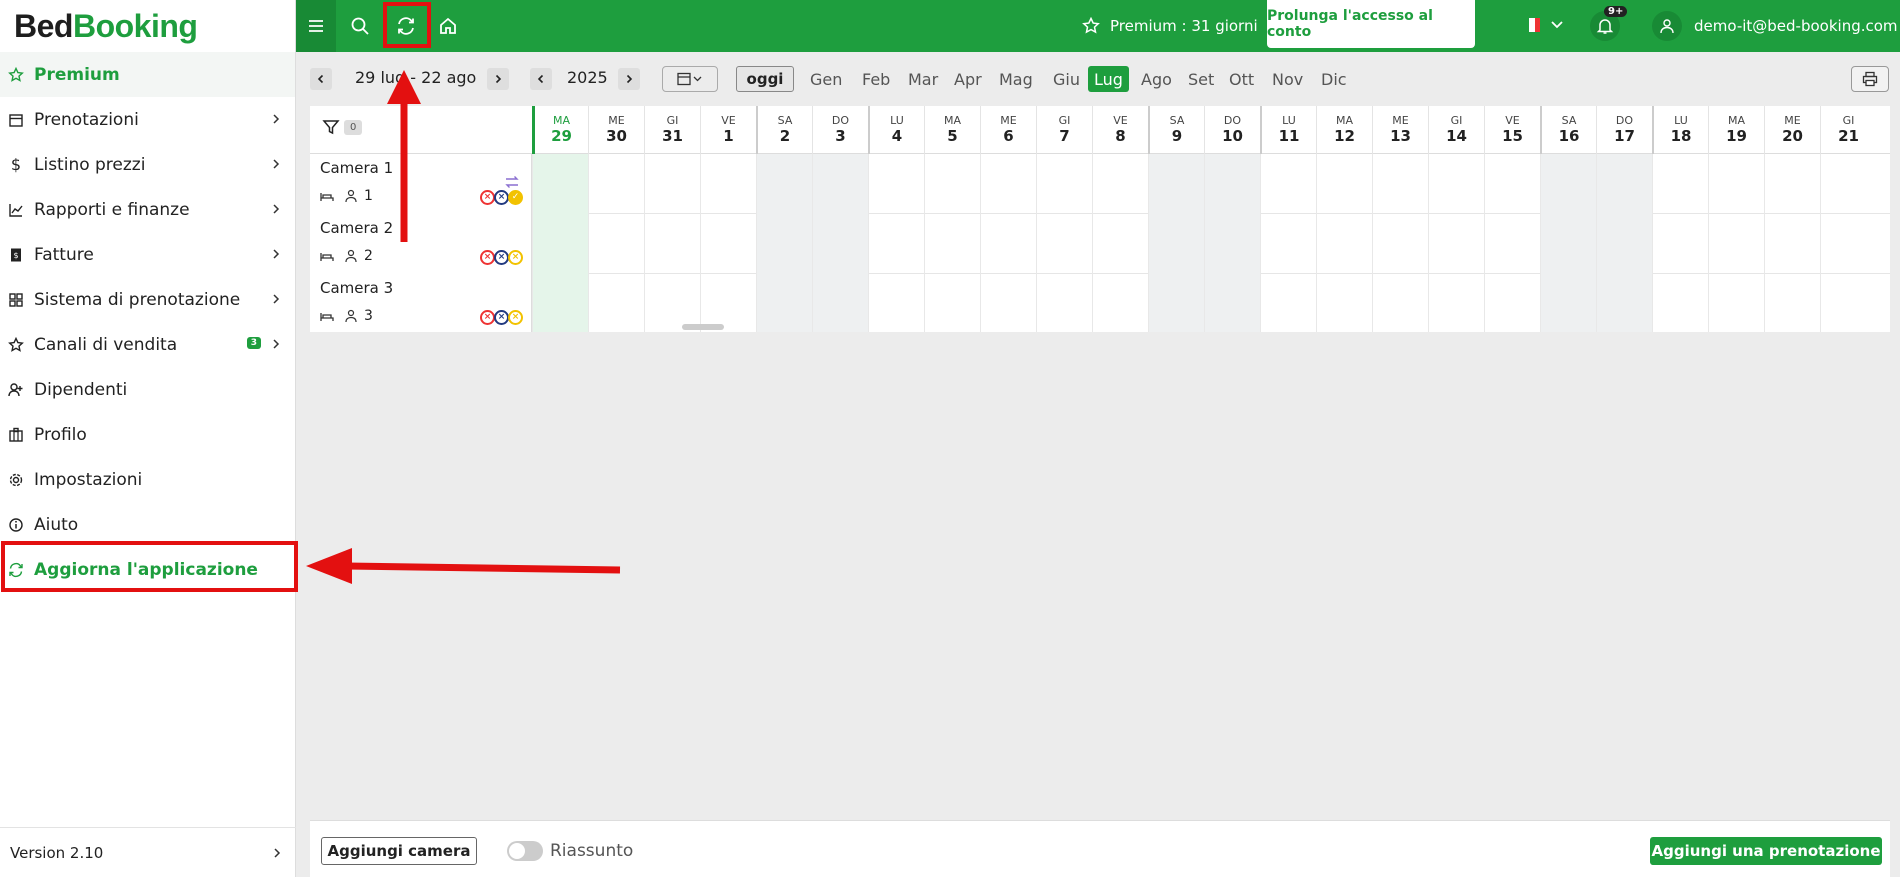 The width and height of the screenshot is (1900, 877). I want to click on today-button: oggi, so click(765, 79).